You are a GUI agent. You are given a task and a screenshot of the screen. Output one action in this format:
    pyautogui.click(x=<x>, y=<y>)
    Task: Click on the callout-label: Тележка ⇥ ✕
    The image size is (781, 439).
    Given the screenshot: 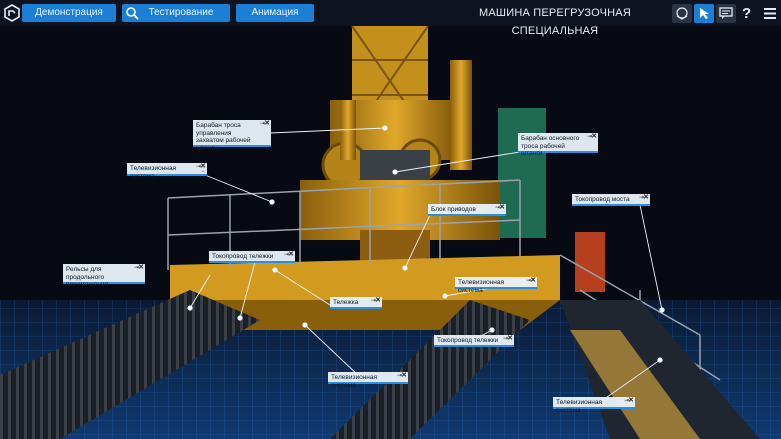 What is the action you would take?
    pyautogui.click(x=356, y=303)
    